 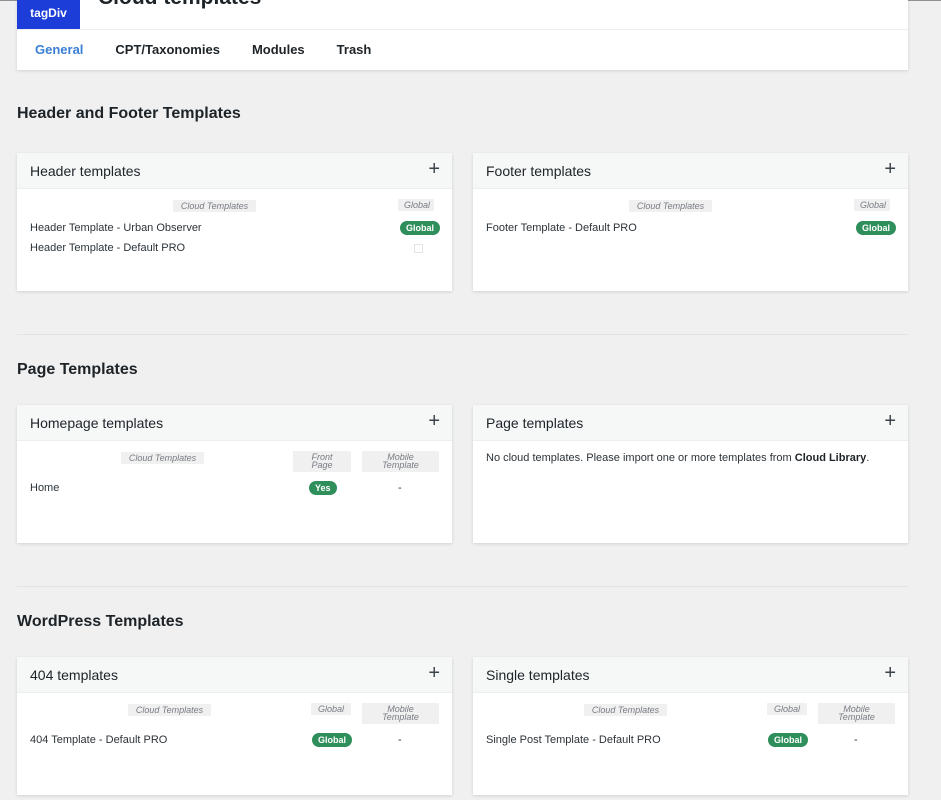 What do you see at coordinates (831, 458) in the screenshot?
I see `cloud-library-link: Cloud Library` at bounding box center [831, 458].